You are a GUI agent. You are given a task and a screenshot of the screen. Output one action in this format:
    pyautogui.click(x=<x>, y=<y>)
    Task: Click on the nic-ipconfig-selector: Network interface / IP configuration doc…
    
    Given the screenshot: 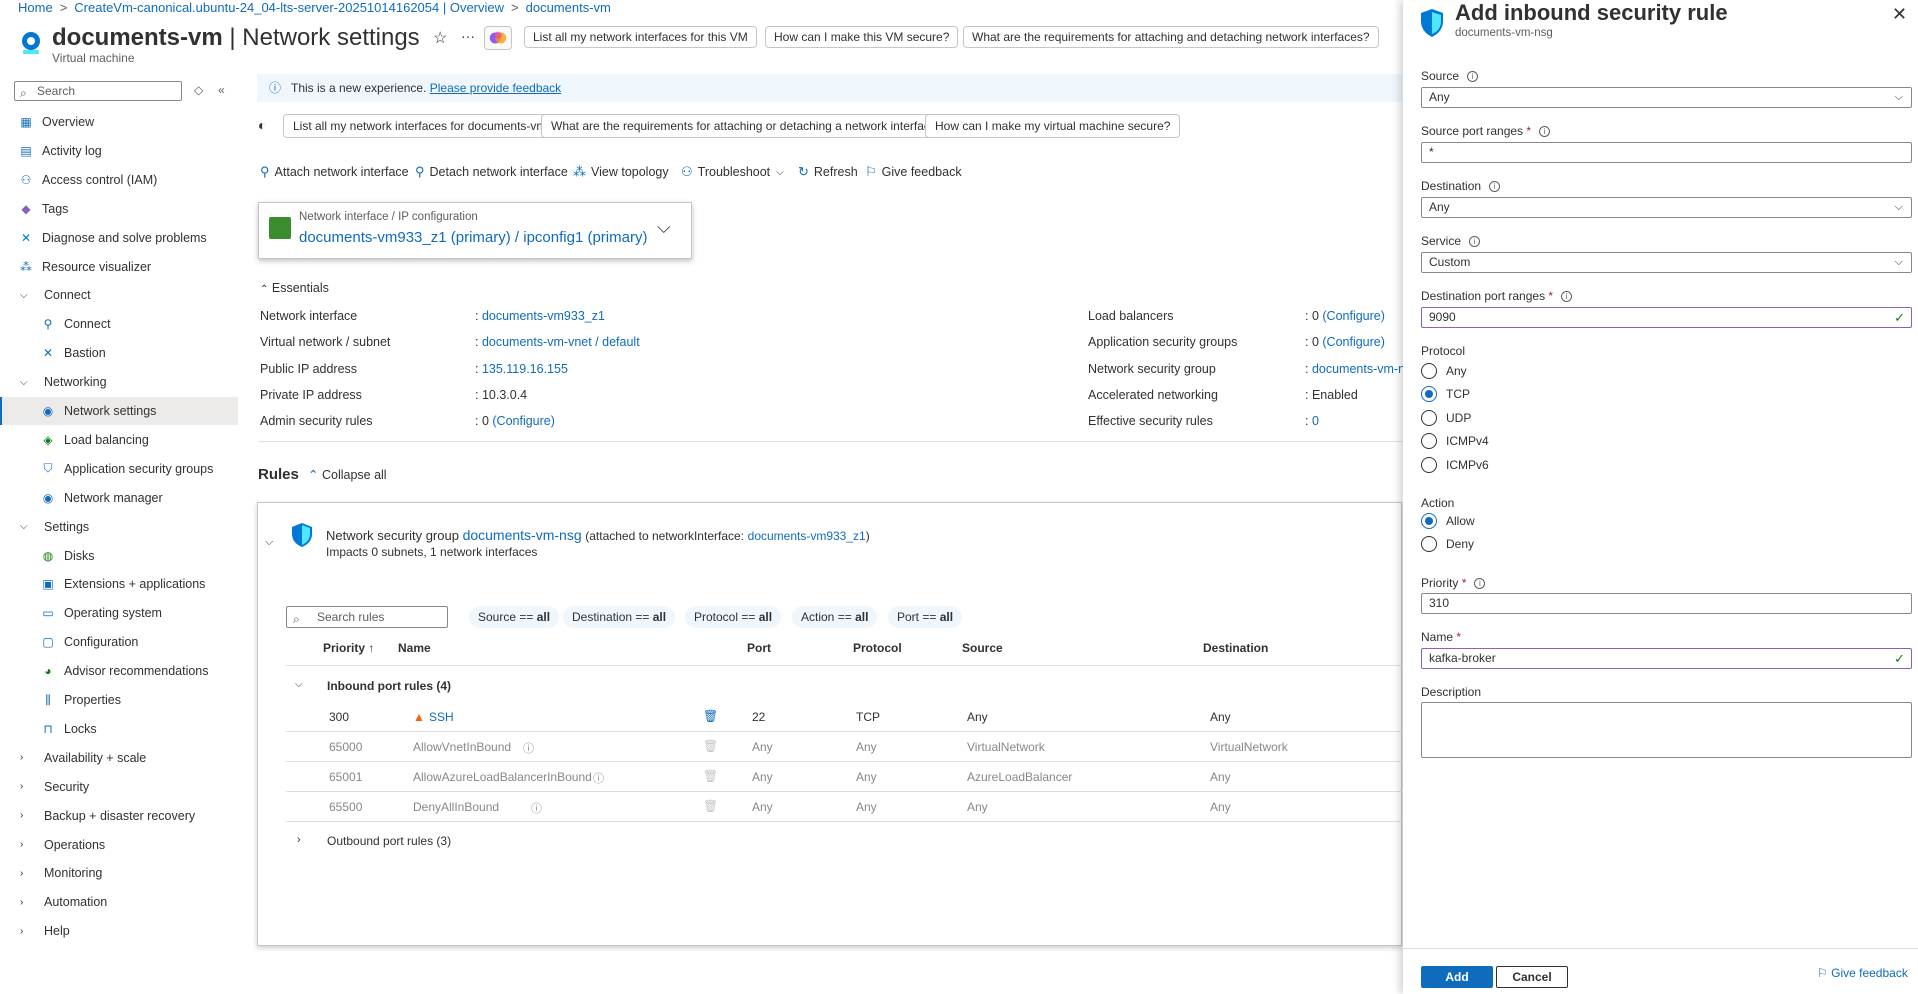 What is the action you would take?
    pyautogui.click(x=475, y=230)
    